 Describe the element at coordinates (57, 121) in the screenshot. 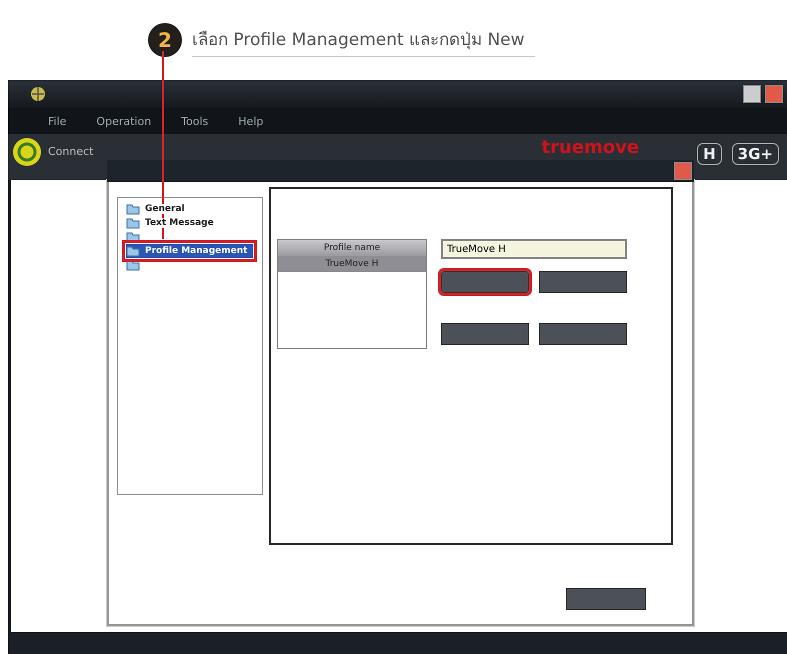

I see `menu-item: File` at that location.